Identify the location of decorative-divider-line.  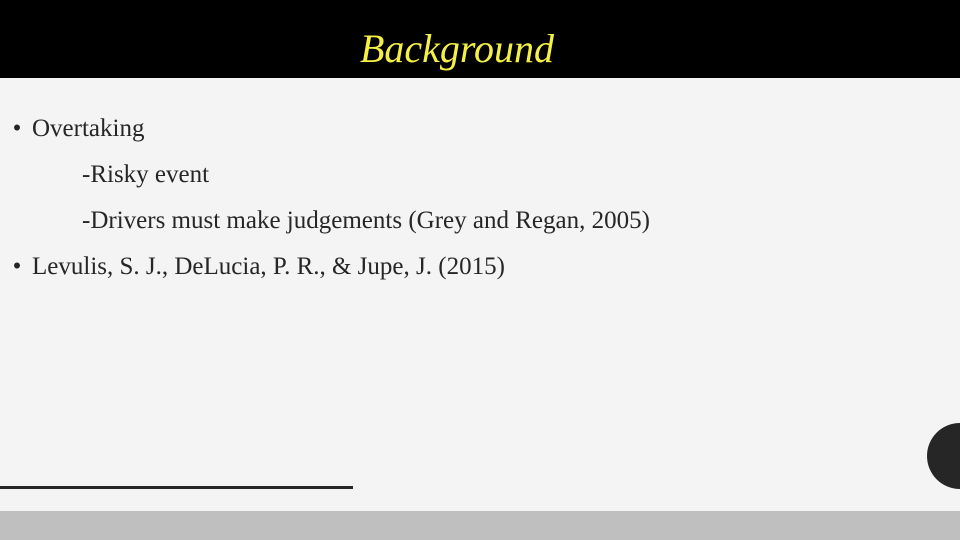
(176, 487).